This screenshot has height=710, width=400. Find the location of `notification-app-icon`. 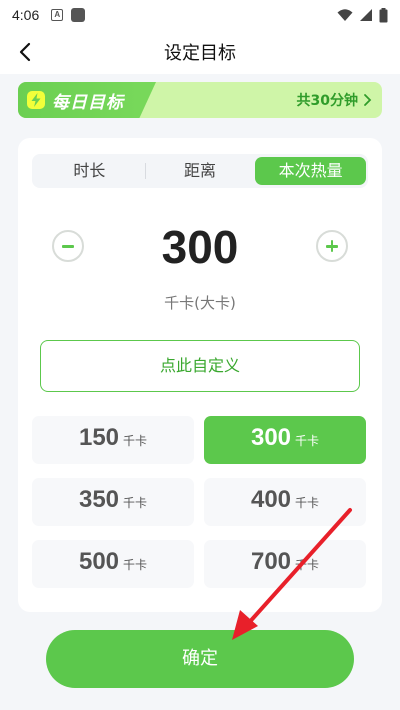

notification-app-icon is located at coordinates (78, 15).